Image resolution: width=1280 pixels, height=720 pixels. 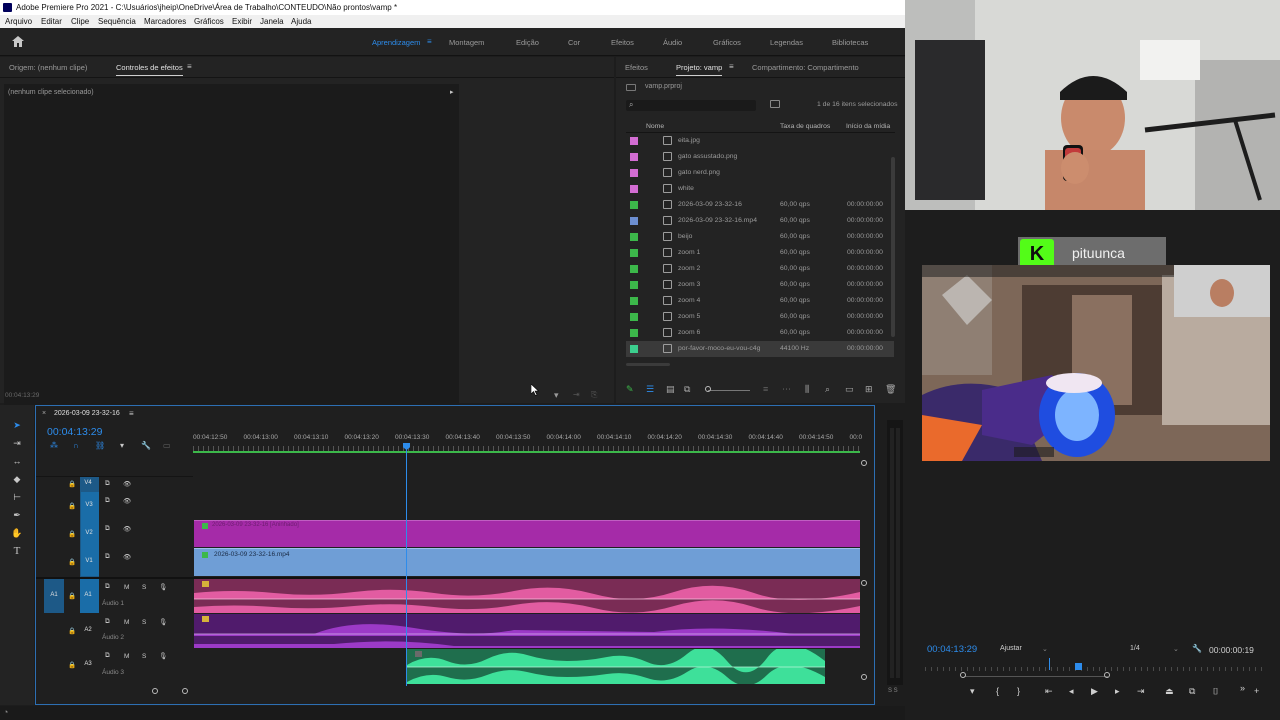 What do you see at coordinates (527, 562) in the screenshot?
I see `clip-v1-video: 2026-03-09 23-32-16.mp4` at bounding box center [527, 562].